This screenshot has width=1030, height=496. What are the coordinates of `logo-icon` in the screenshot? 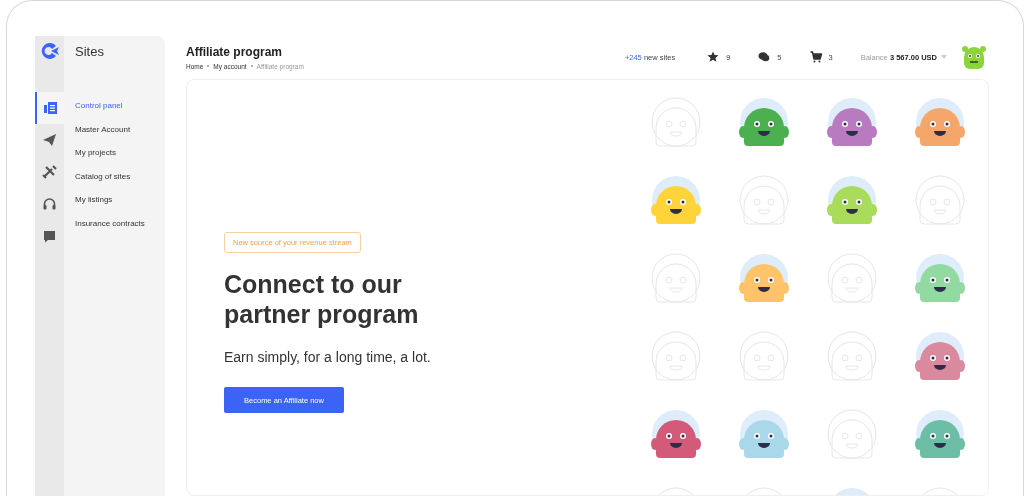 It's located at (49, 51).